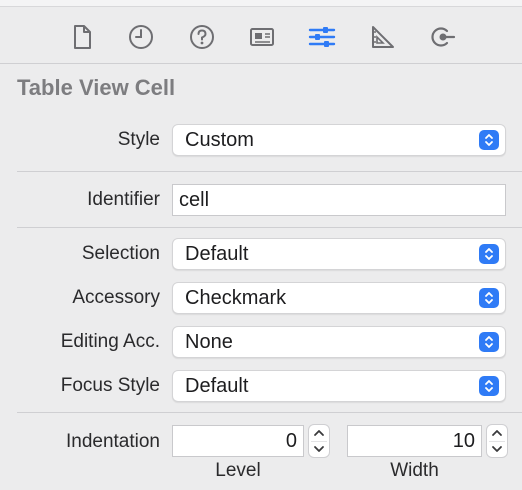  I want to click on indentation-label: Indentation, so click(112, 441).